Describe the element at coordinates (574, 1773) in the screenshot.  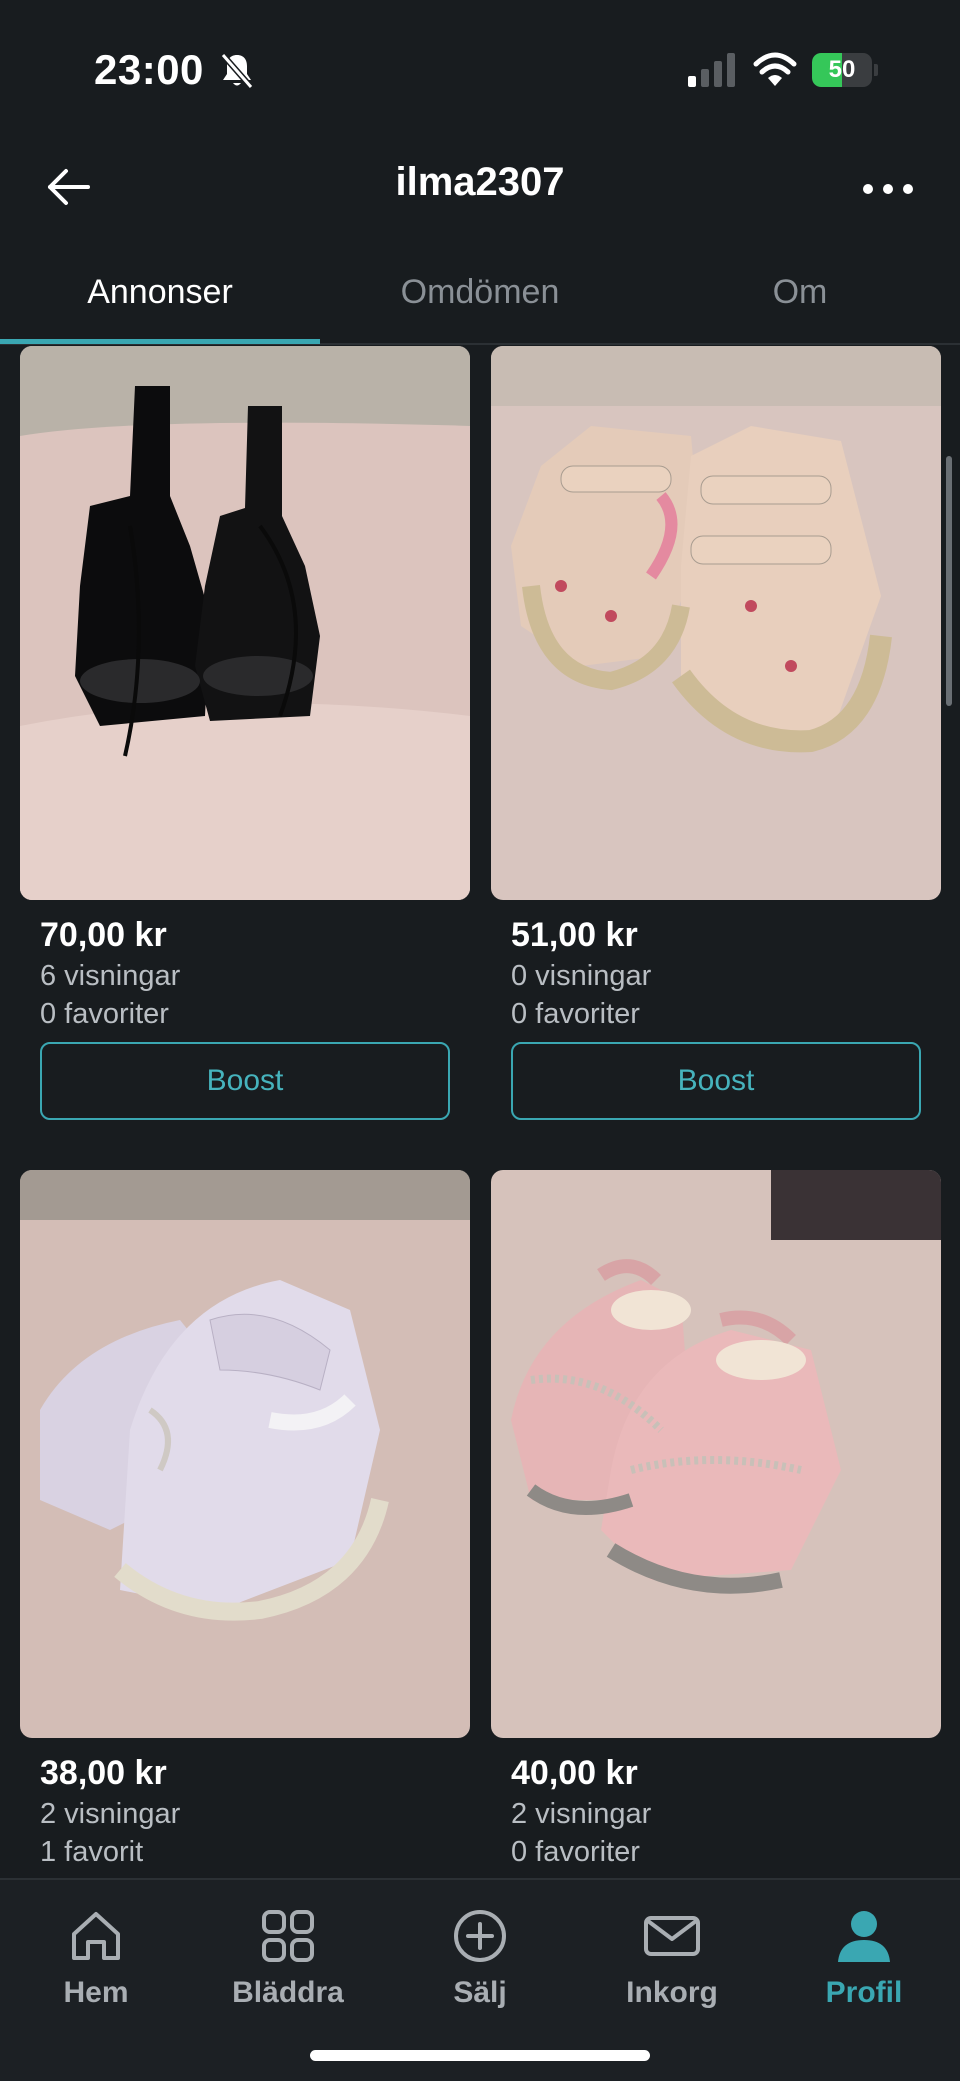
I see `listing-price: 40,00 kr` at that location.